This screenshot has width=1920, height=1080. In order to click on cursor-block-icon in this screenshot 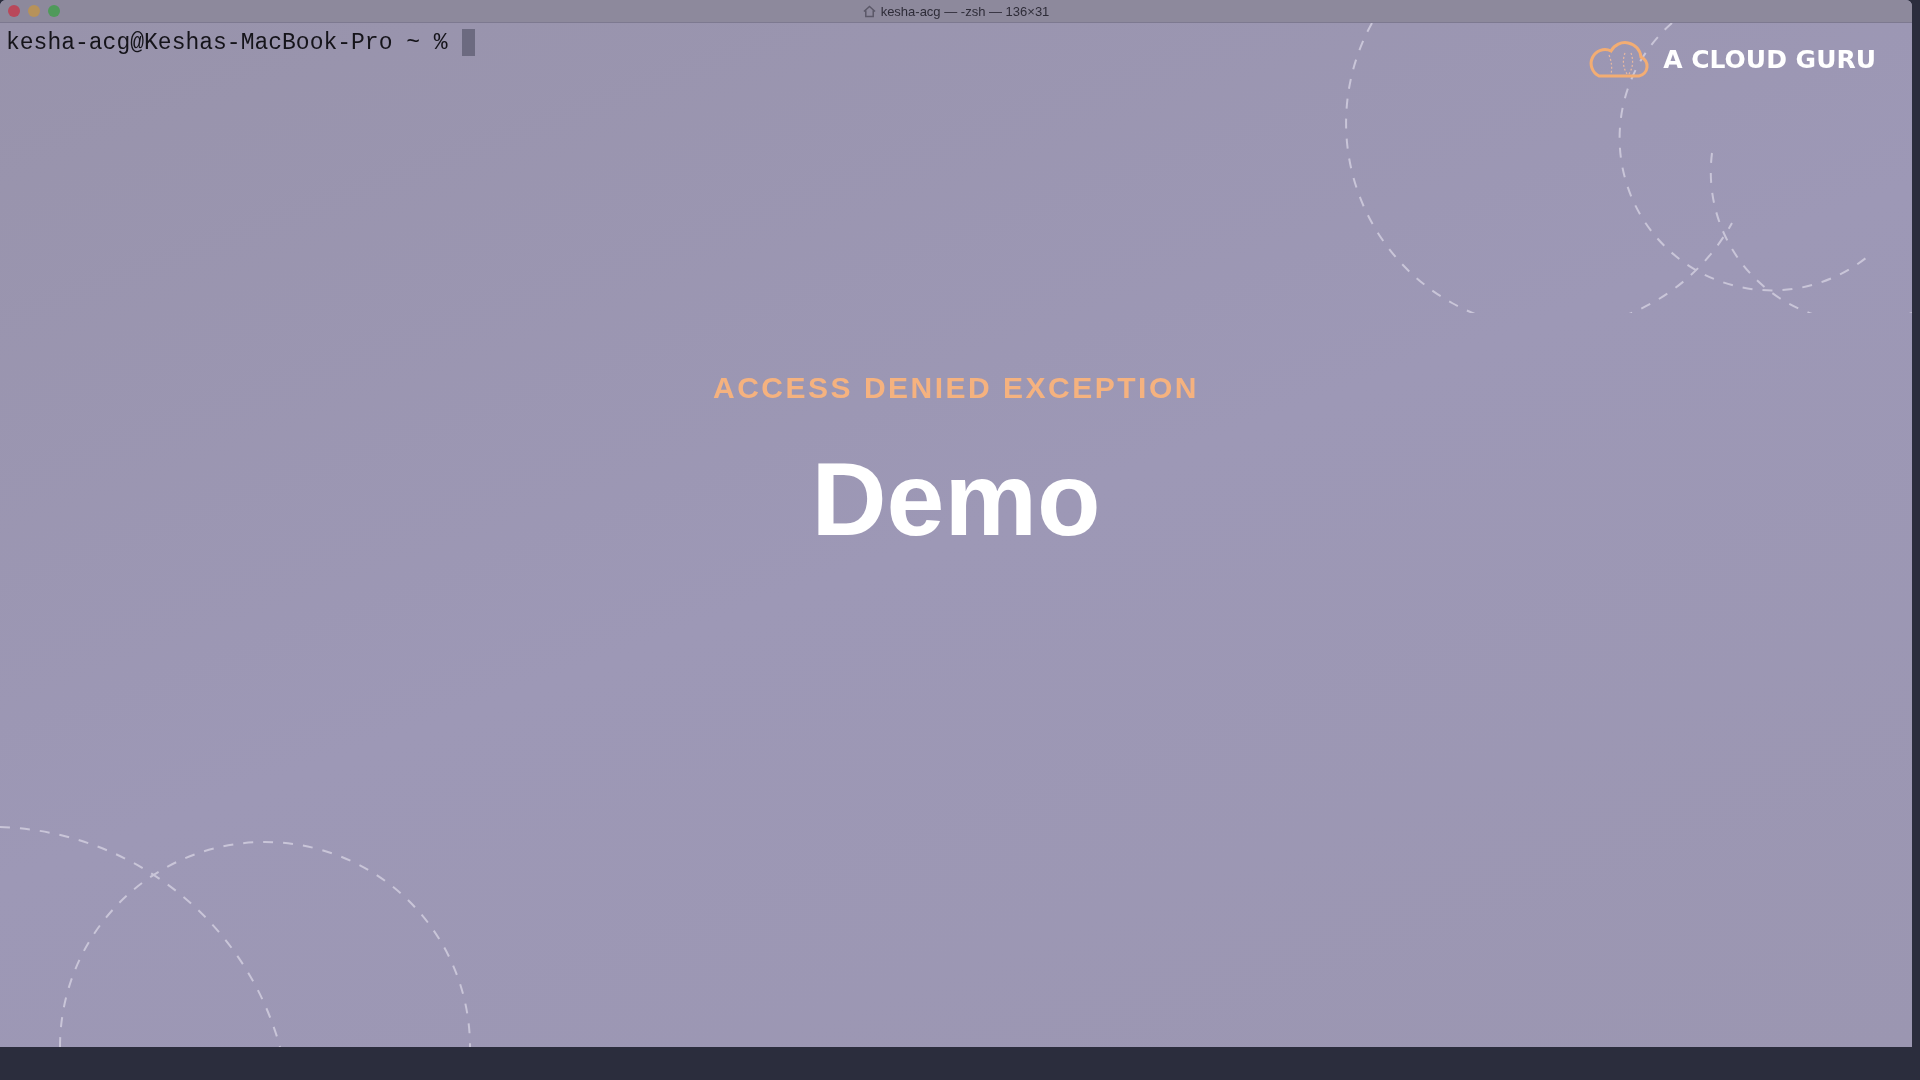, I will do `click(468, 42)`.